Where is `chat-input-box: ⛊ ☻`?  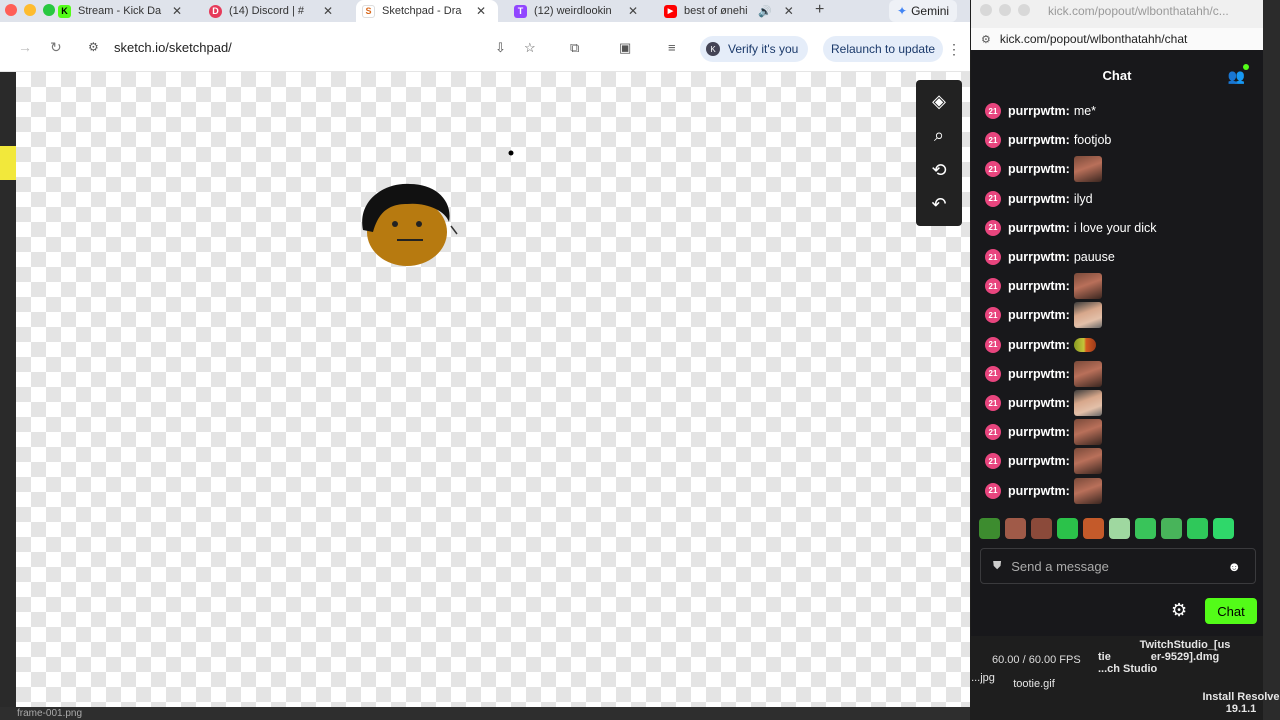
chat-input-box: ⛊ ☻ is located at coordinates (1118, 566).